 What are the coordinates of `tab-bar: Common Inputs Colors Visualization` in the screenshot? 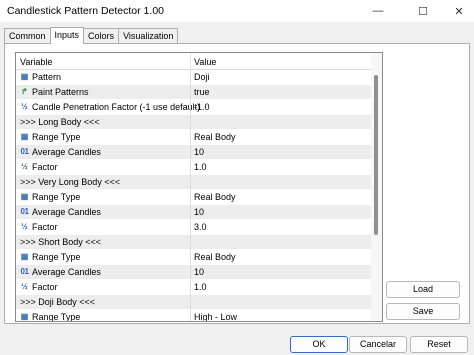 It's located at (91, 35).